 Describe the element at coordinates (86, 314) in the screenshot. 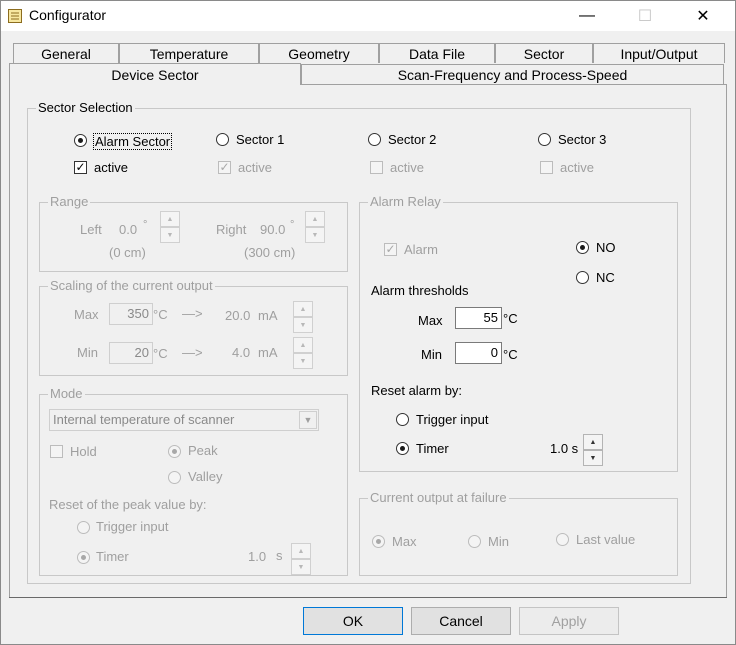

I see `scaling-max-label: Max` at that location.